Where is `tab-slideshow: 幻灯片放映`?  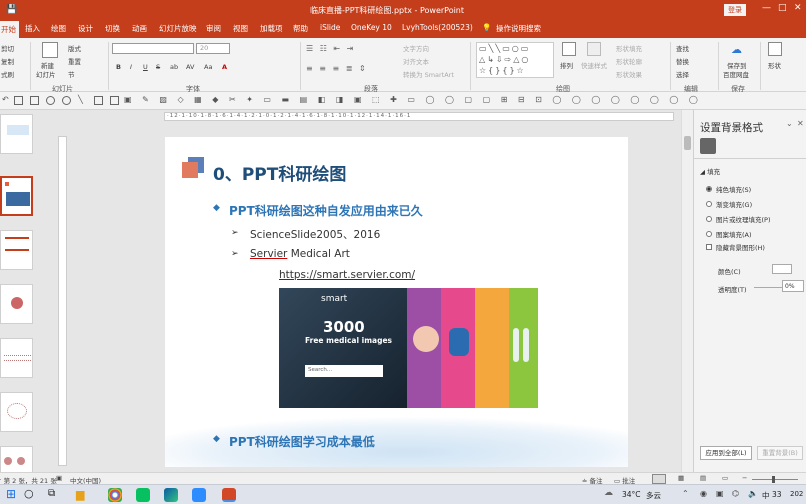 tab-slideshow: 幻灯片放映 is located at coordinates (178, 28).